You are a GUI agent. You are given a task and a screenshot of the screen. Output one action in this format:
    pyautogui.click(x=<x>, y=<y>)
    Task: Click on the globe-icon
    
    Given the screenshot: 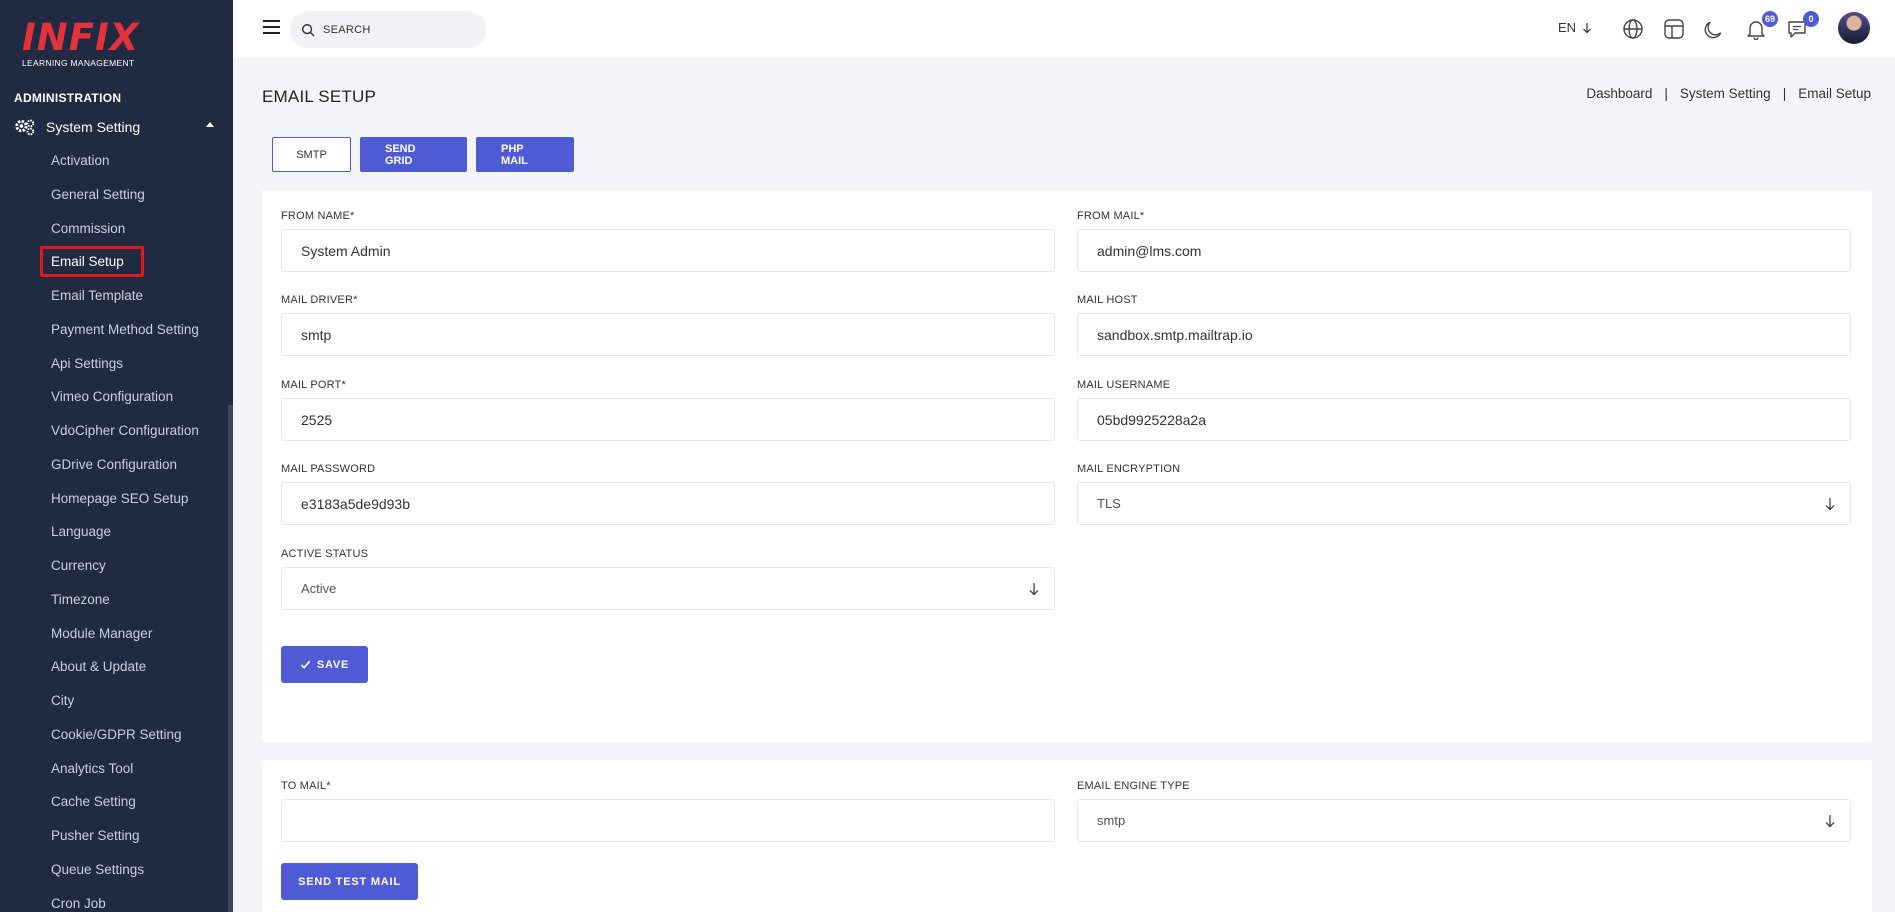 What is the action you would take?
    pyautogui.click(x=1633, y=29)
    